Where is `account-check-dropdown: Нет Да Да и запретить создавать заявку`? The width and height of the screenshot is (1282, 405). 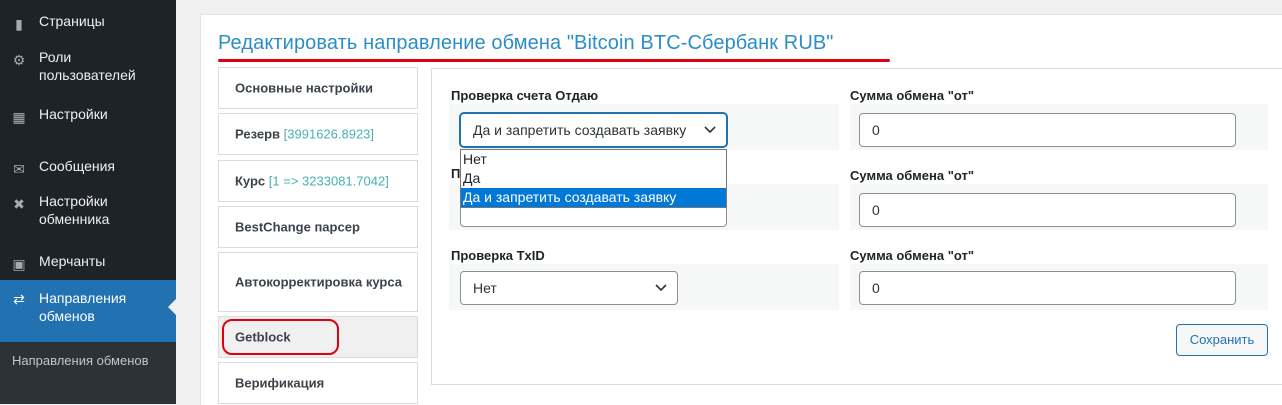 account-check-dropdown: Нет Да Да и запретить создавать заявку is located at coordinates (593, 178).